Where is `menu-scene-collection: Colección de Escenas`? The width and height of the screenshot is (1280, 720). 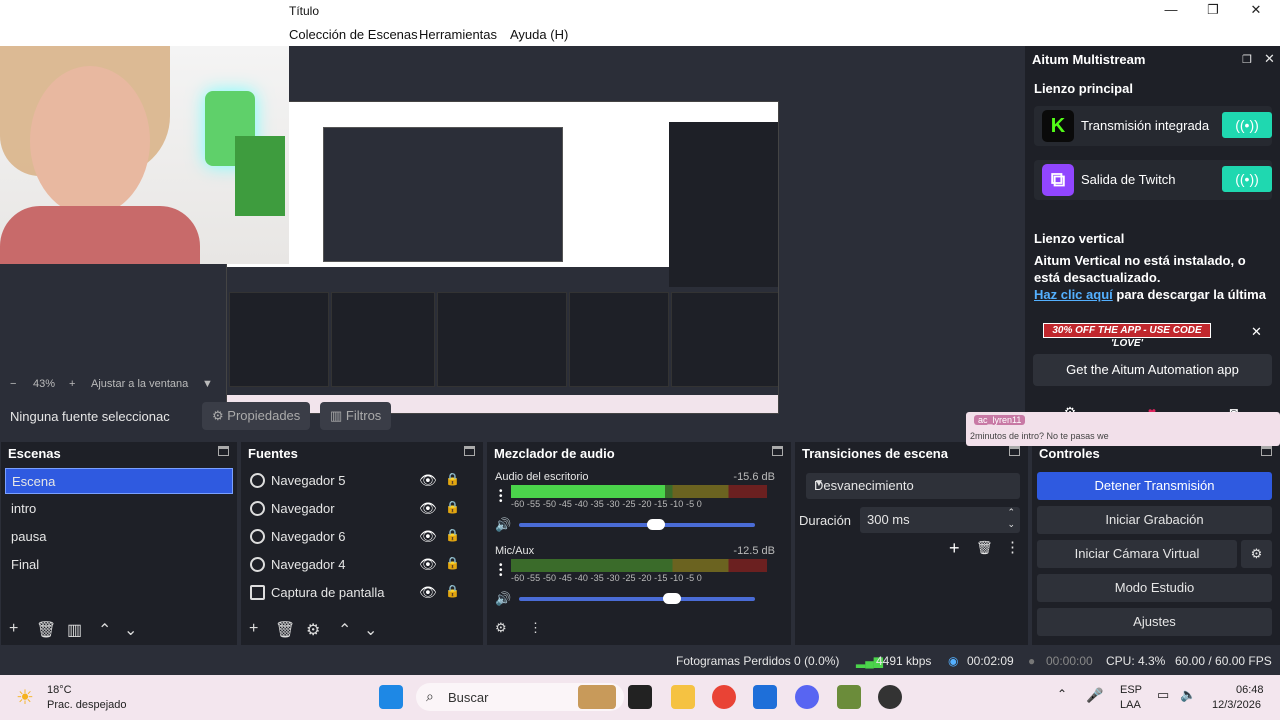 menu-scene-collection: Colección de Escenas is located at coordinates (353, 34).